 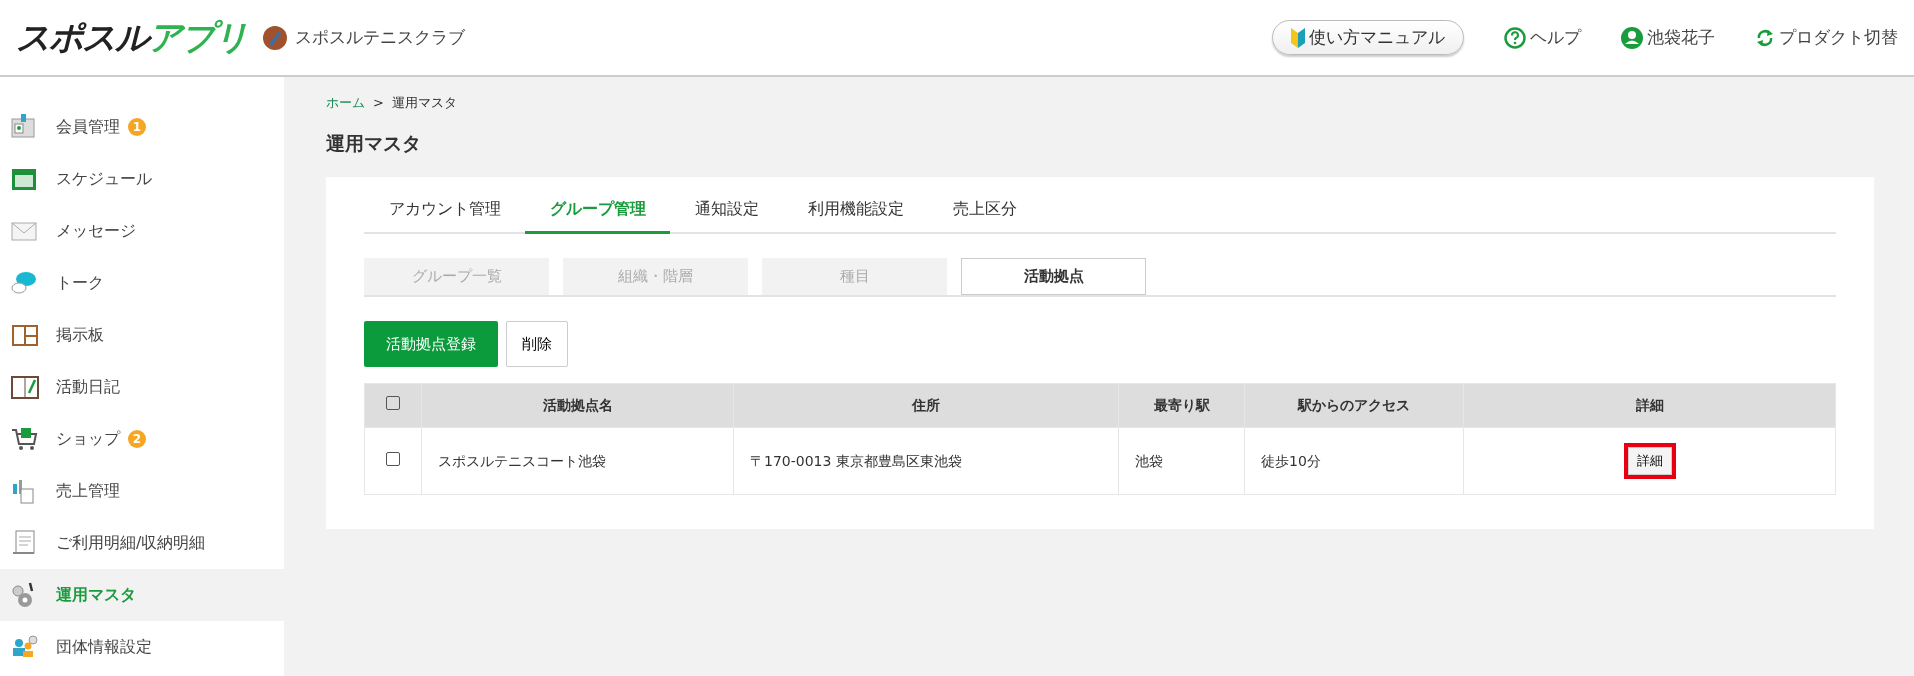 I want to click on breadcrumb-link: ホーム, so click(x=345, y=103).